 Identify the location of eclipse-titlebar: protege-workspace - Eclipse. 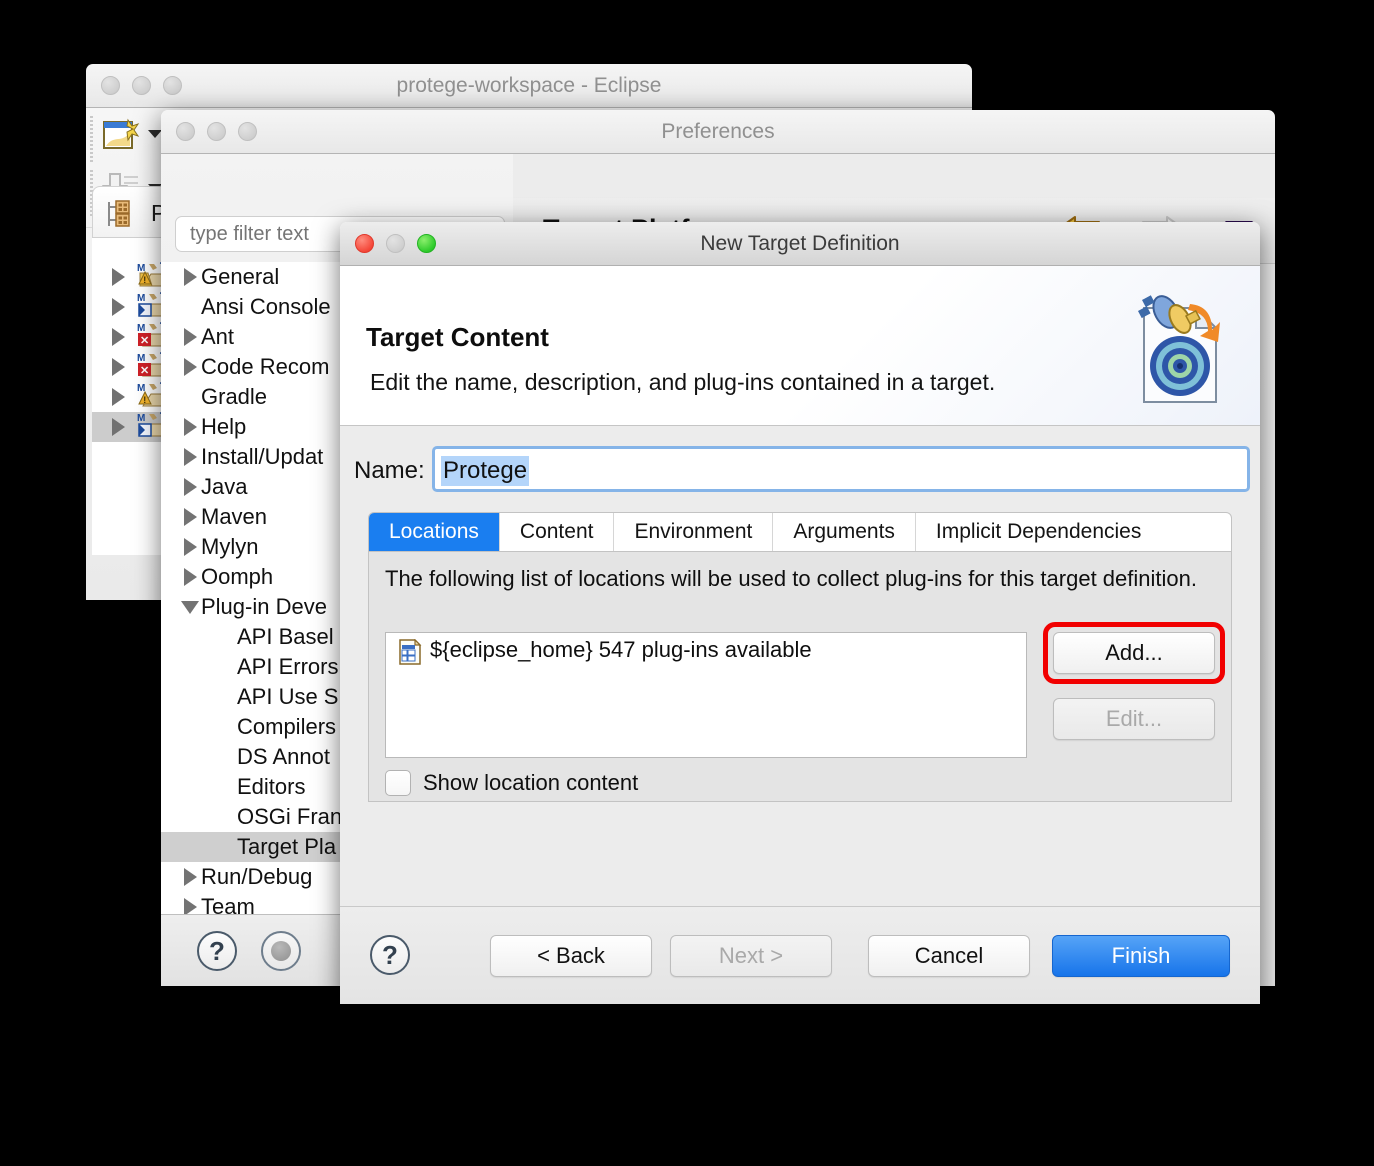
(529, 86).